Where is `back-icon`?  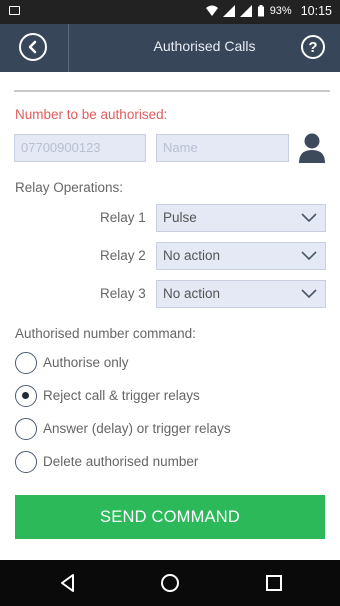 back-icon is located at coordinates (32, 47).